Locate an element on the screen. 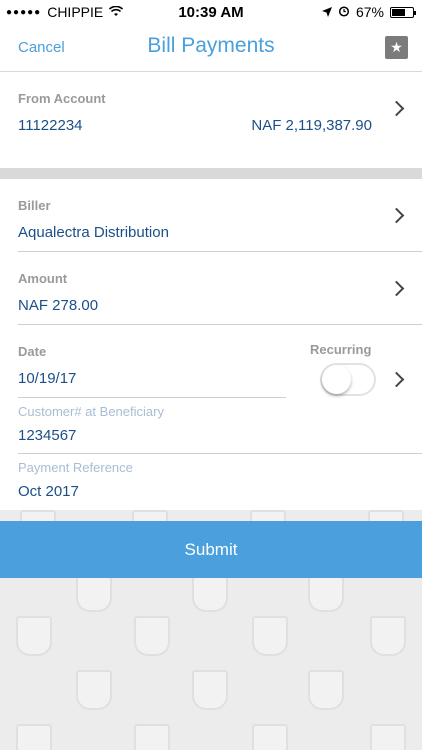 Image resolution: width=422 pixels, height=750 pixels. location-arrow-icon is located at coordinates (326, 12).